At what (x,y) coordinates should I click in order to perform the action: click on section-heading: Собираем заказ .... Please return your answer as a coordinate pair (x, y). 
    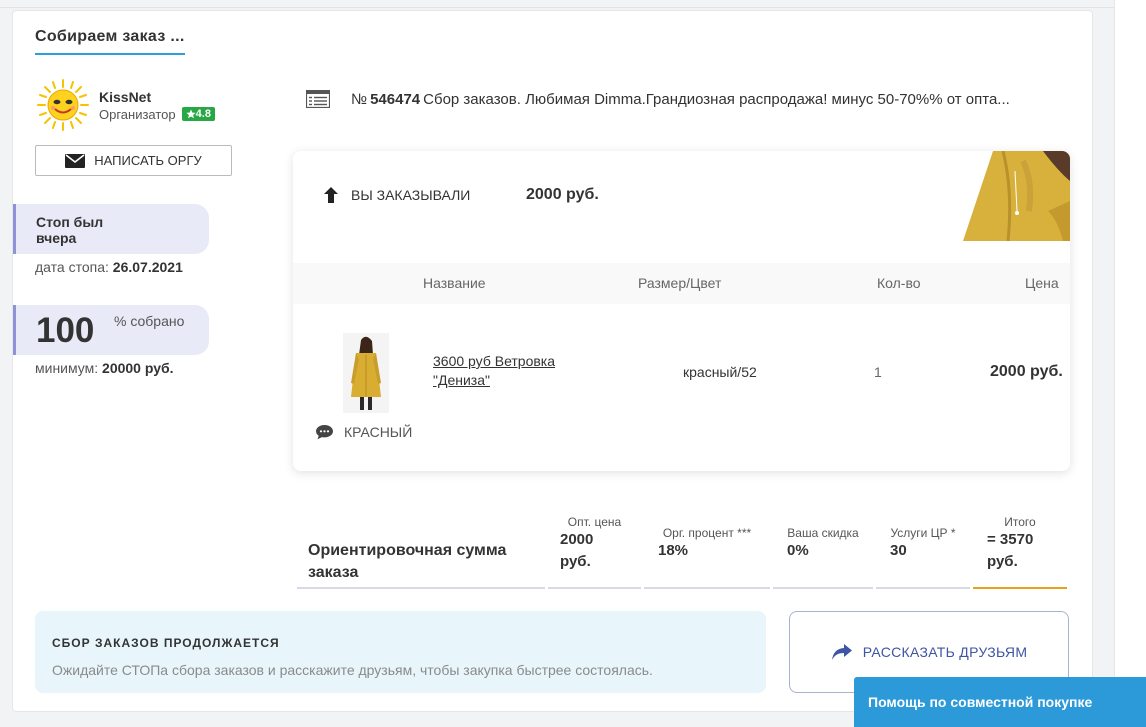
    Looking at the image, I should click on (110, 41).